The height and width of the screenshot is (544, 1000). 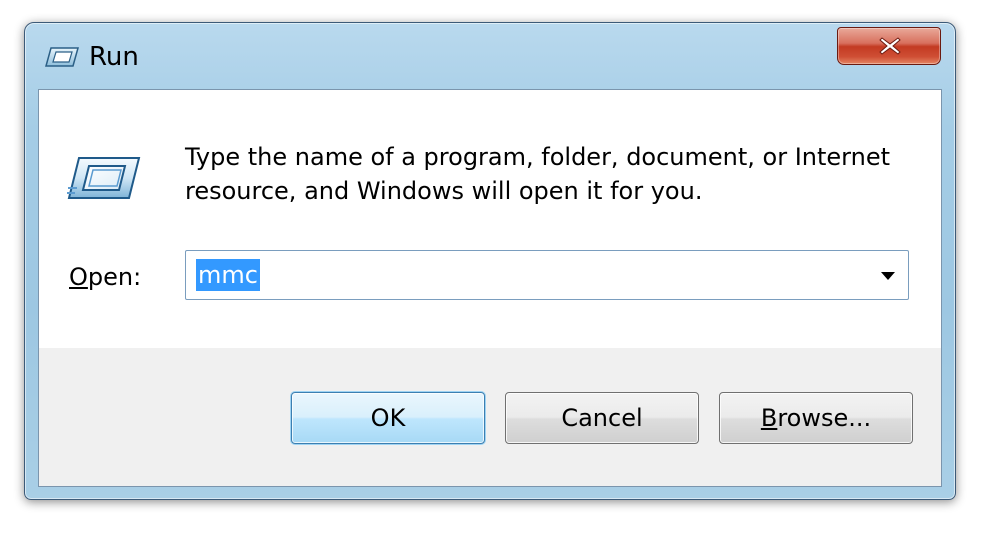 What do you see at coordinates (78, 277) in the screenshot?
I see `open-label-mnemonic: O` at bounding box center [78, 277].